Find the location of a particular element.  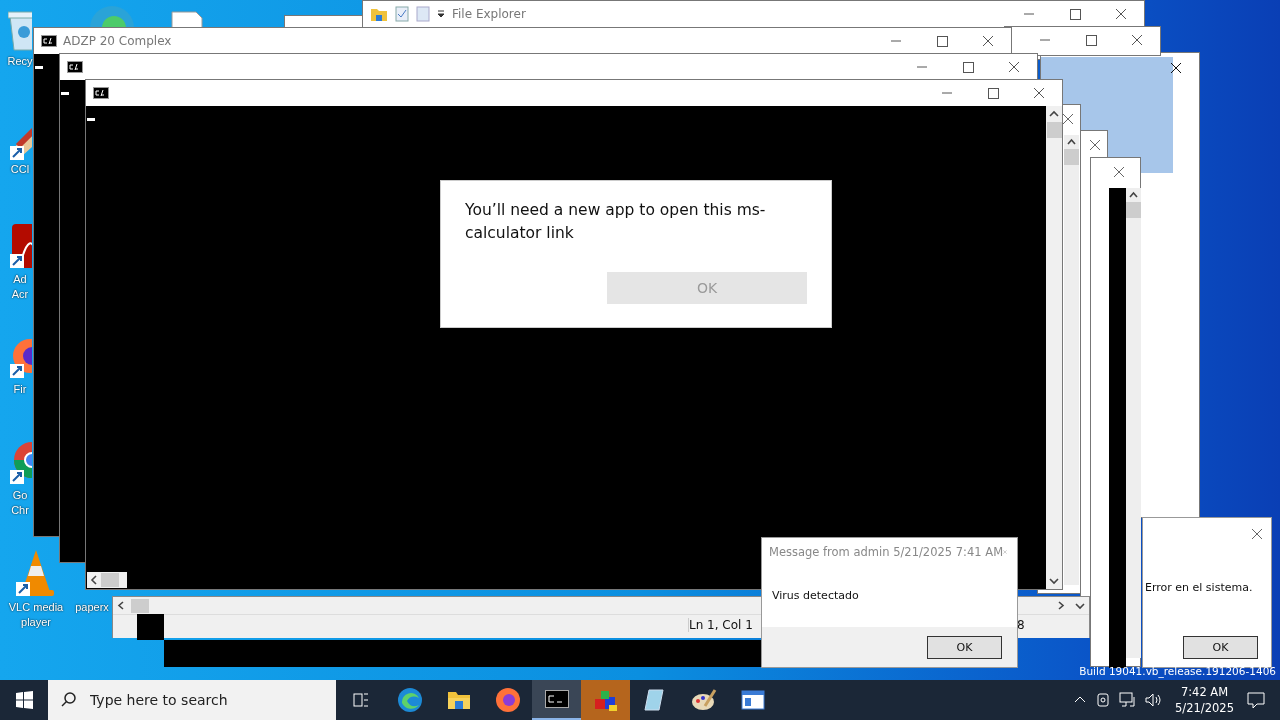

icon-label: Acr is located at coordinates (20, 294).